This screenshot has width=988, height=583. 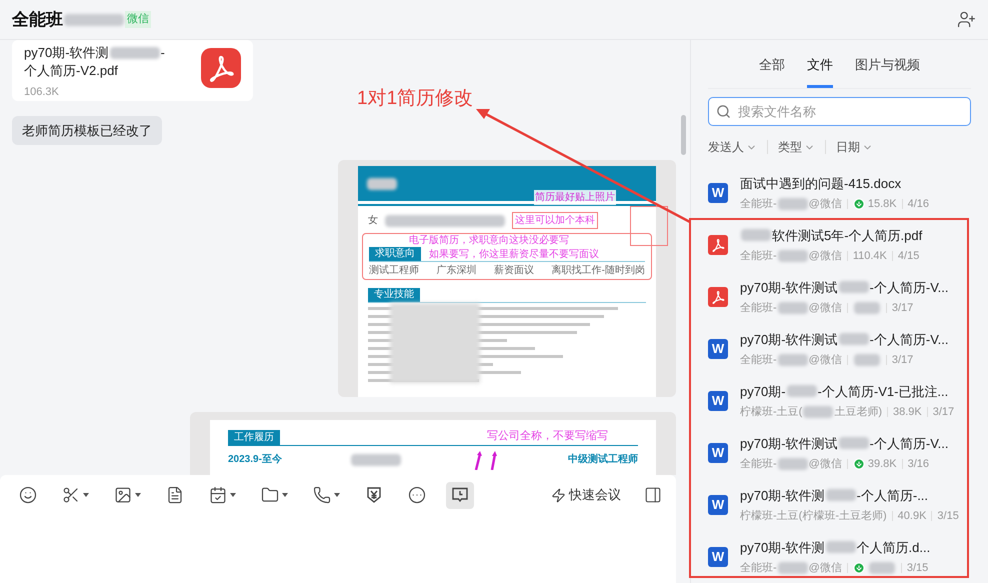 What do you see at coordinates (887, 71) in the screenshot?
I see `tab: 图片与视频` at bounding box center [887, 71].